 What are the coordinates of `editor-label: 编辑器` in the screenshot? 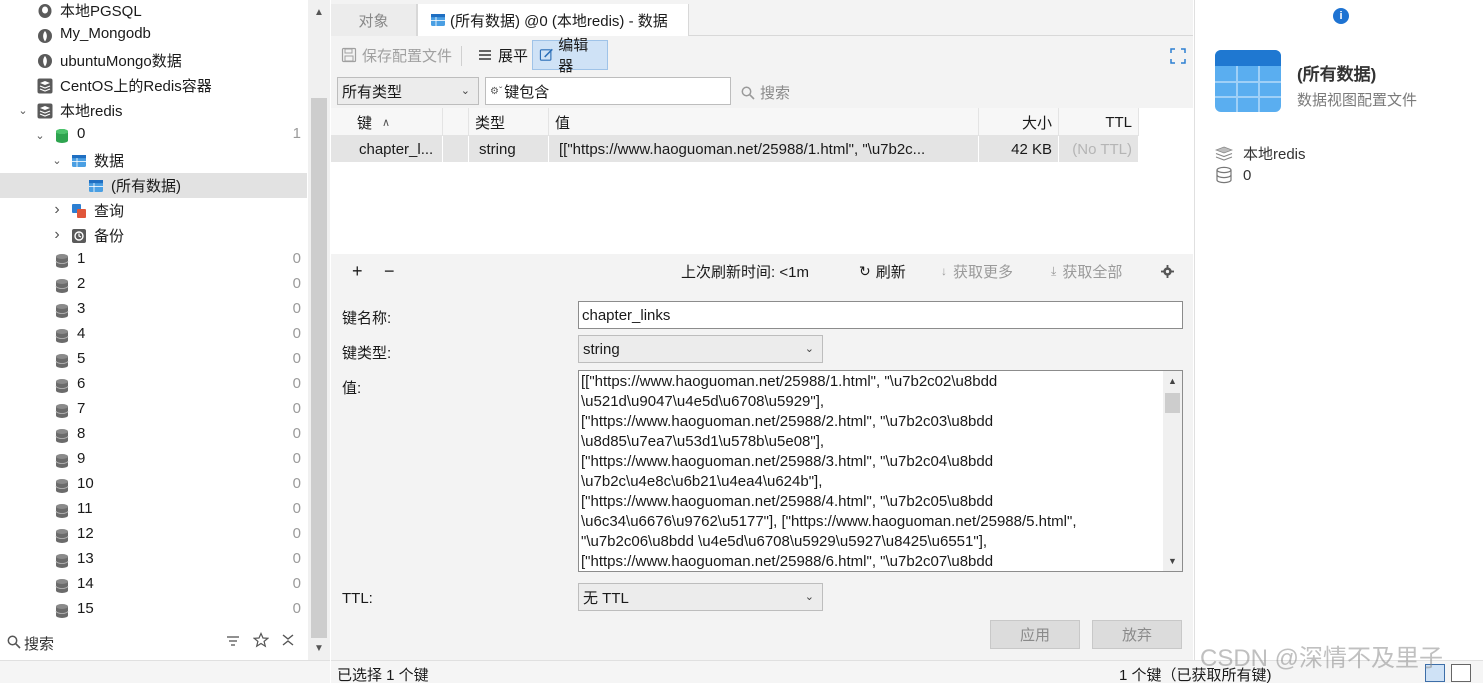 It's located at (573, 56).